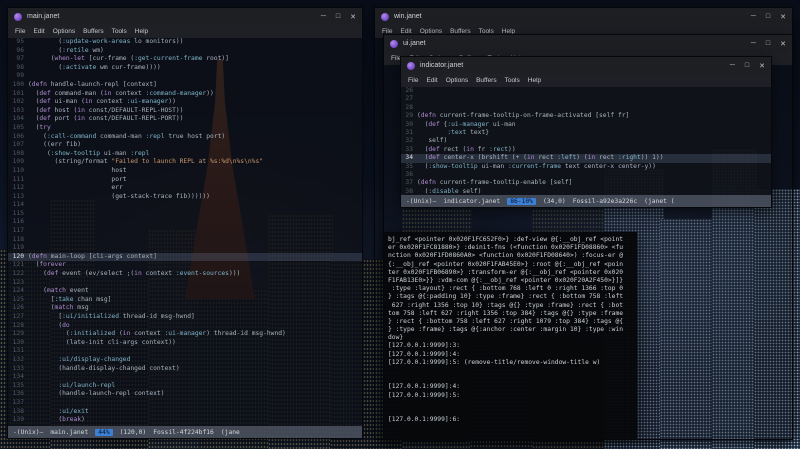 Image resolution: width=800 pixels, height=449 pixels. I want to click on titlebar: ui.janet ─ □ ✕, so click(588, 43).